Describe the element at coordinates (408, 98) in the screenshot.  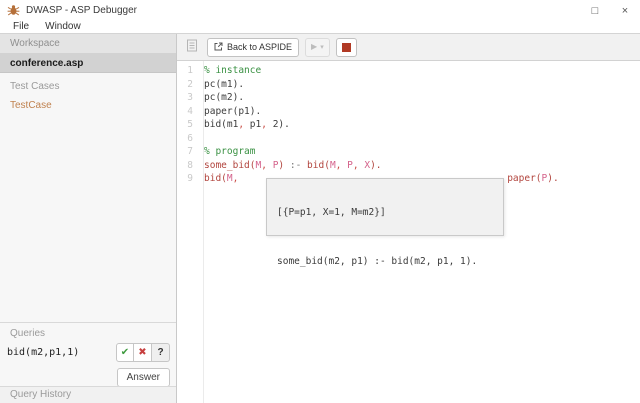
I see `code-line: 3 pc(m2).` at that location.